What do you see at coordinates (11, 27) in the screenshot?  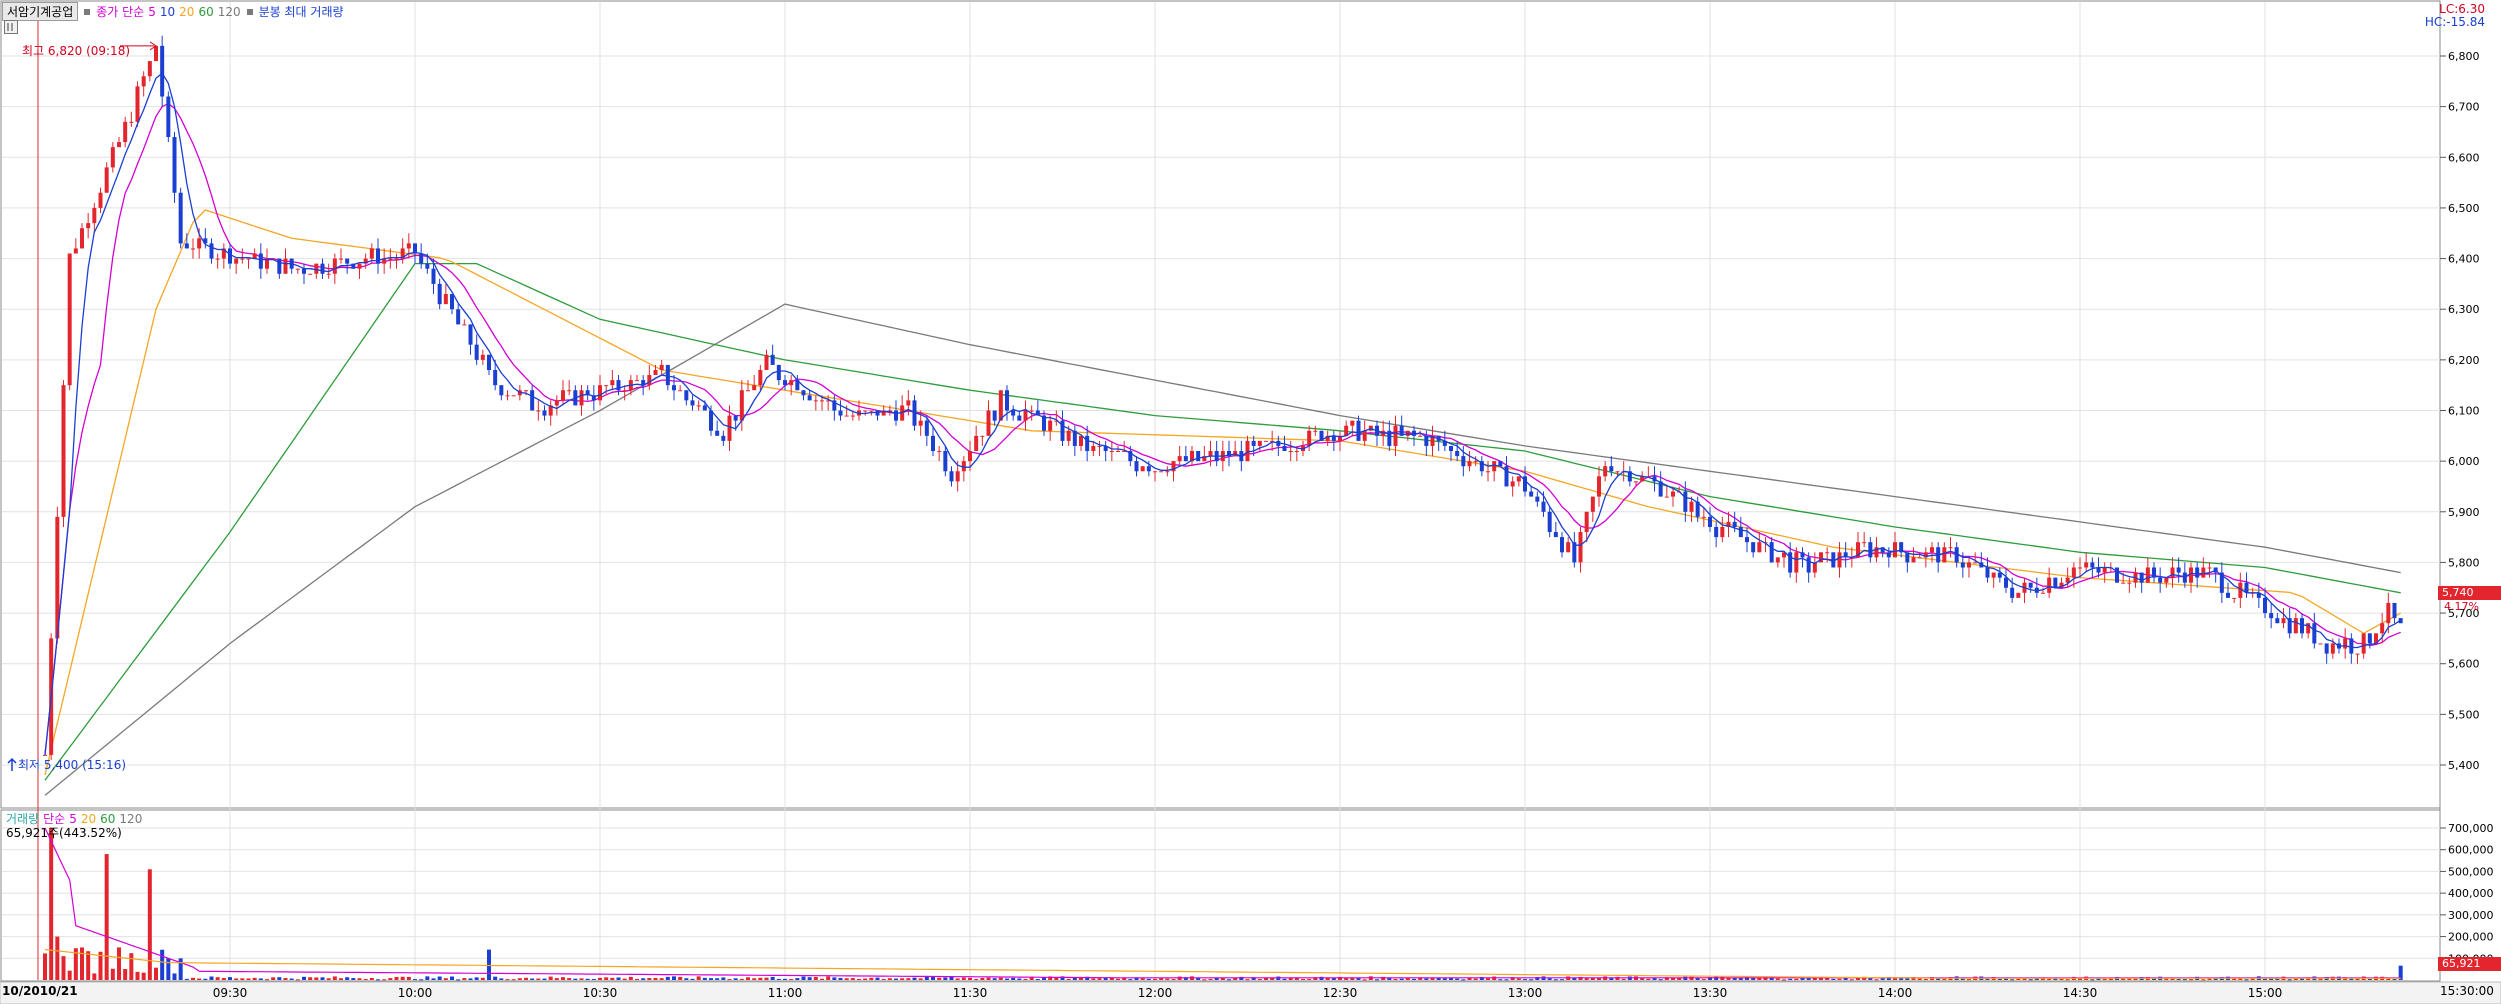 I see `chart-settings-icon` at bounding box center [11, 27].